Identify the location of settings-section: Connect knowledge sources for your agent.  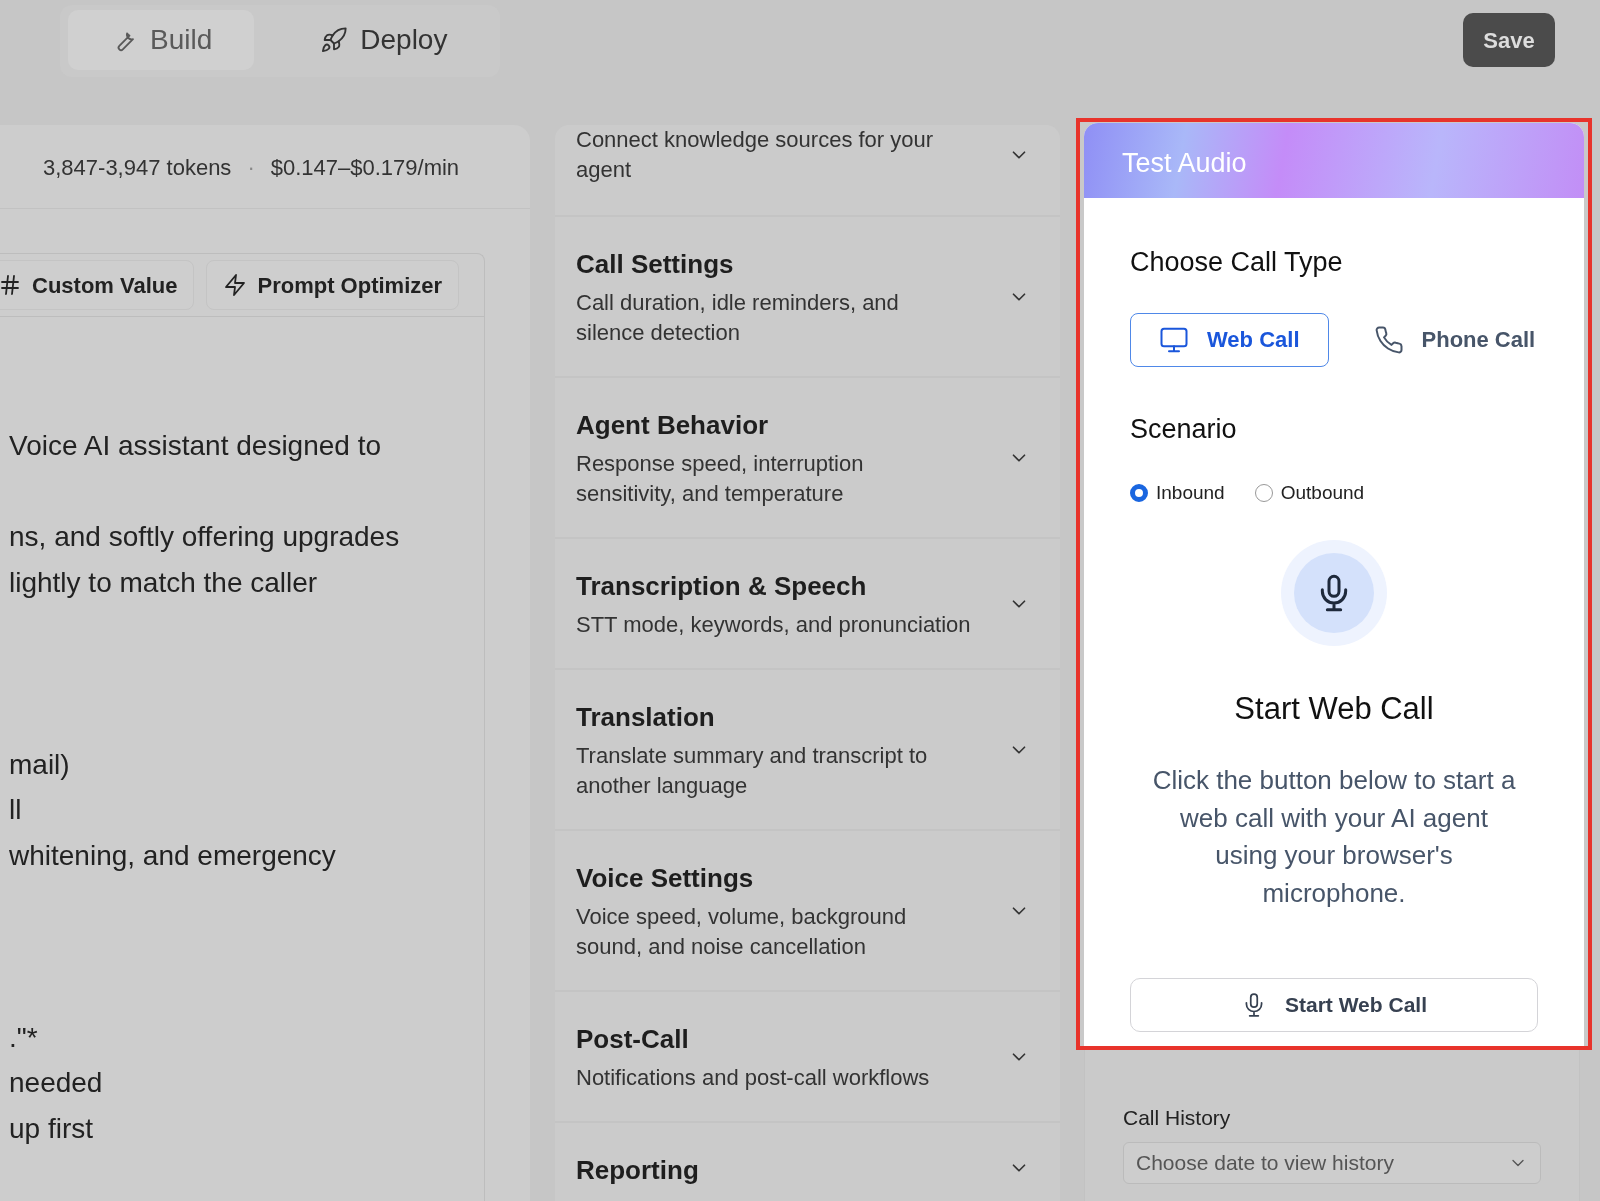
(807, 171).